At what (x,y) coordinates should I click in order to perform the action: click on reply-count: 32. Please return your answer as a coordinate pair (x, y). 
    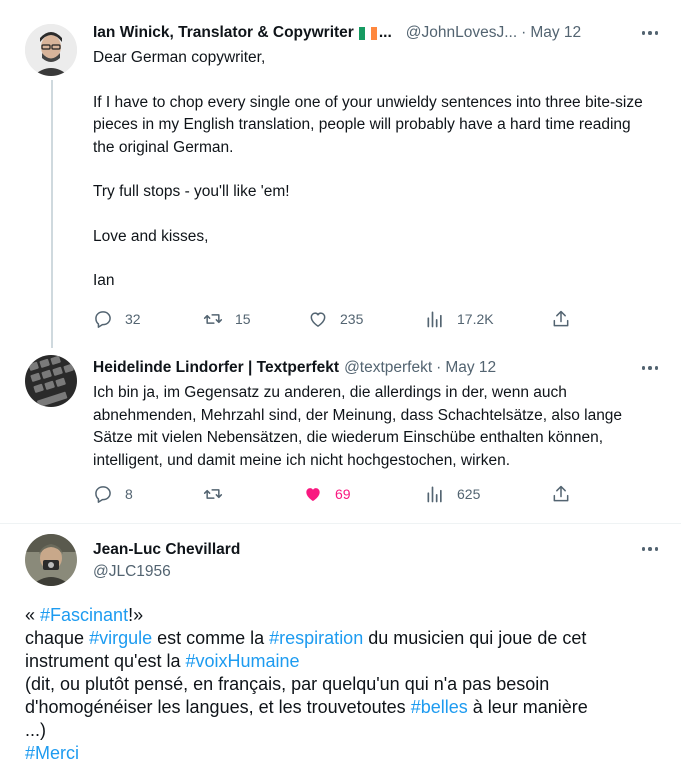
    Looking at the image, I should click on (133, 319).